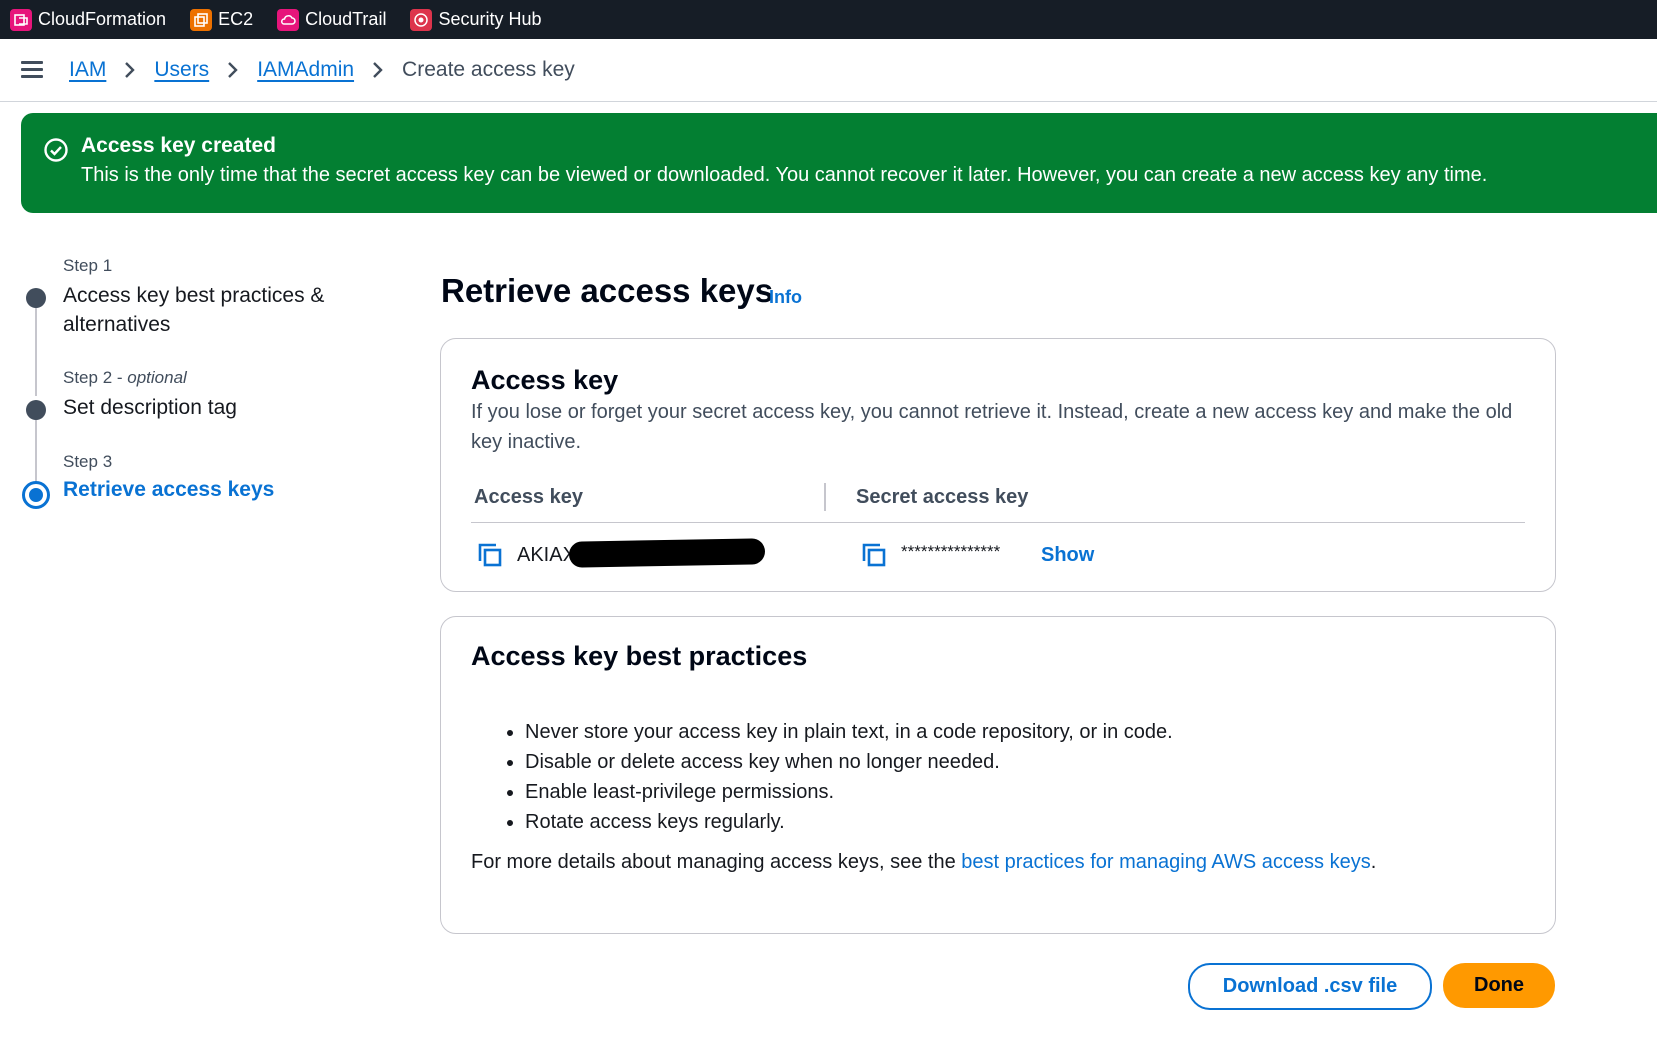  I want to click on redaction-mark, so click(667, 553).